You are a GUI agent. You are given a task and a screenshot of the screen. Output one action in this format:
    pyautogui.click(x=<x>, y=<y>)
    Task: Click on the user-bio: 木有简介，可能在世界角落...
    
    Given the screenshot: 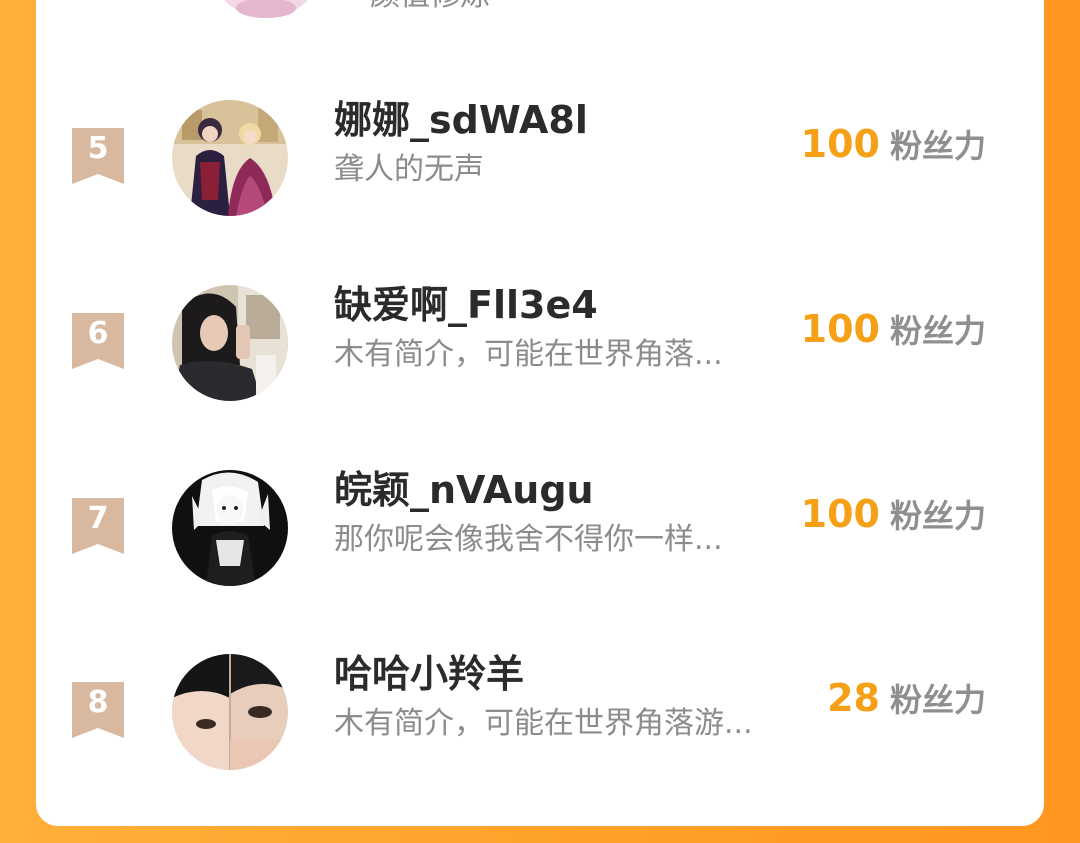 What is the action you would take?
    pyautogui.click(x=528, y=354)
    